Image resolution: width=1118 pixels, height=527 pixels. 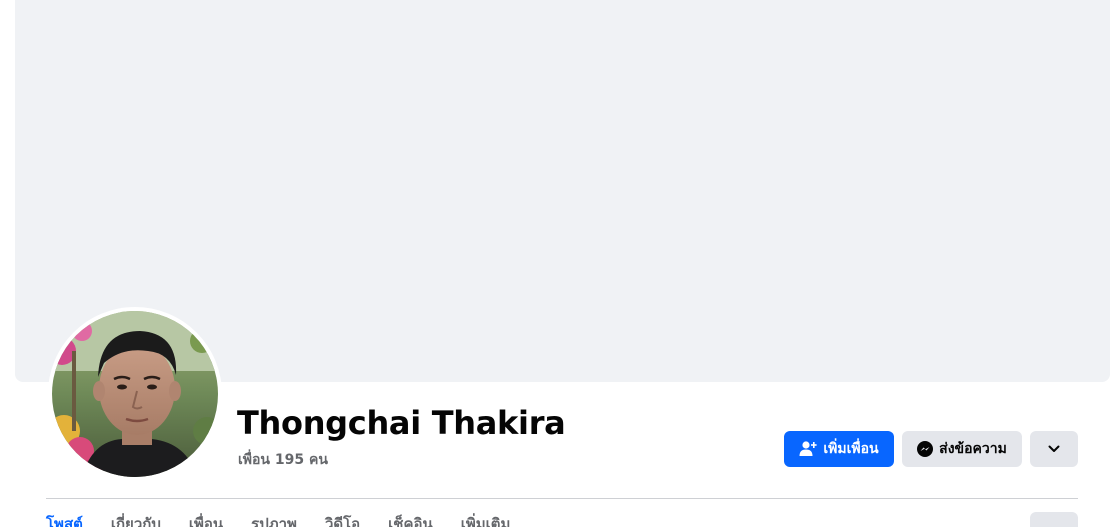 What do you see at coordinates (410, 519) in the screenshot?
I see `tab-checkins: เช็คอิน` at bounding box center [410, 519].